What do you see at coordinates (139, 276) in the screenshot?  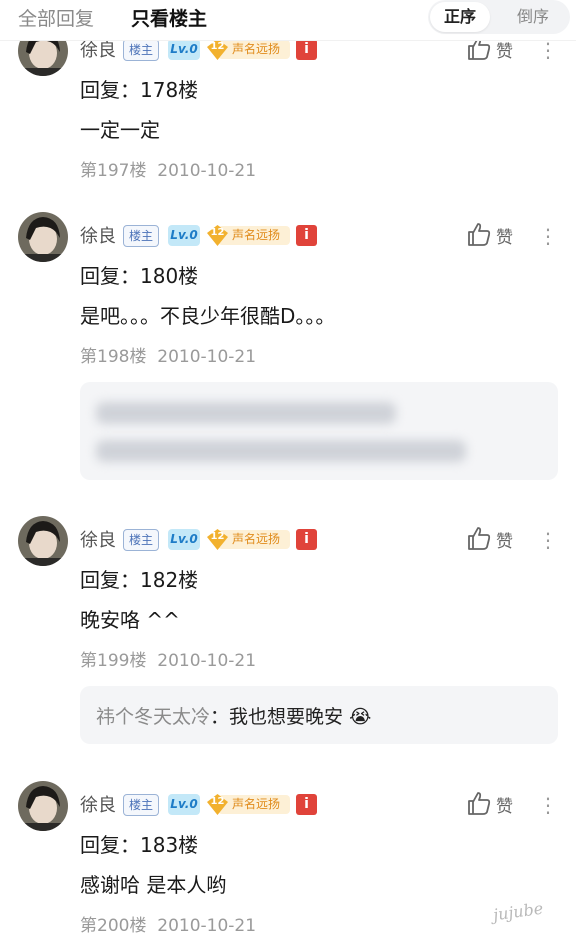 I see `reply-reference: 回复：180楼` at bounding box center [139, 276].